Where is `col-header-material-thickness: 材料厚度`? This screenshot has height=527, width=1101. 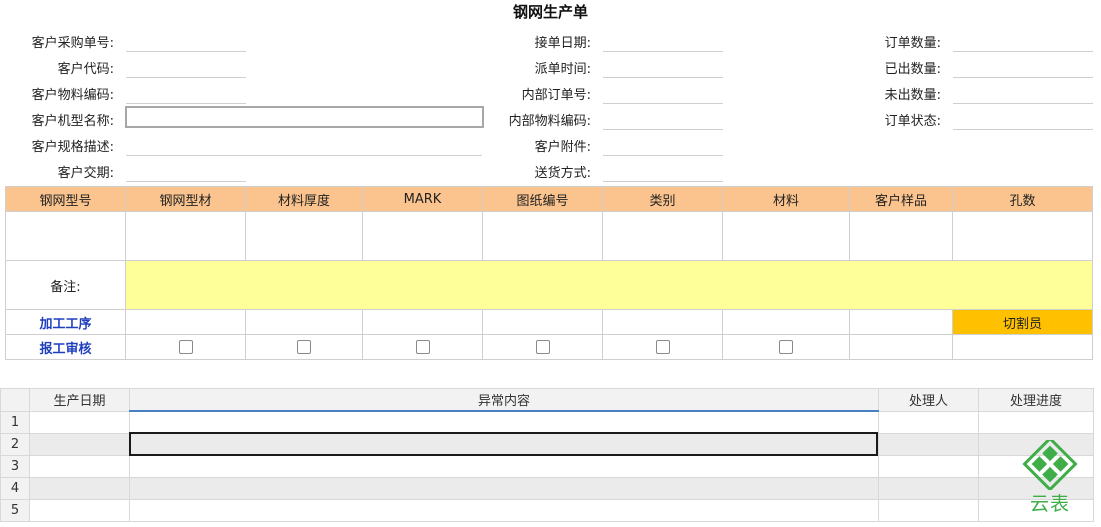 col-header-material-thickness: 材料厚度 is located at coordinates (304, 199).